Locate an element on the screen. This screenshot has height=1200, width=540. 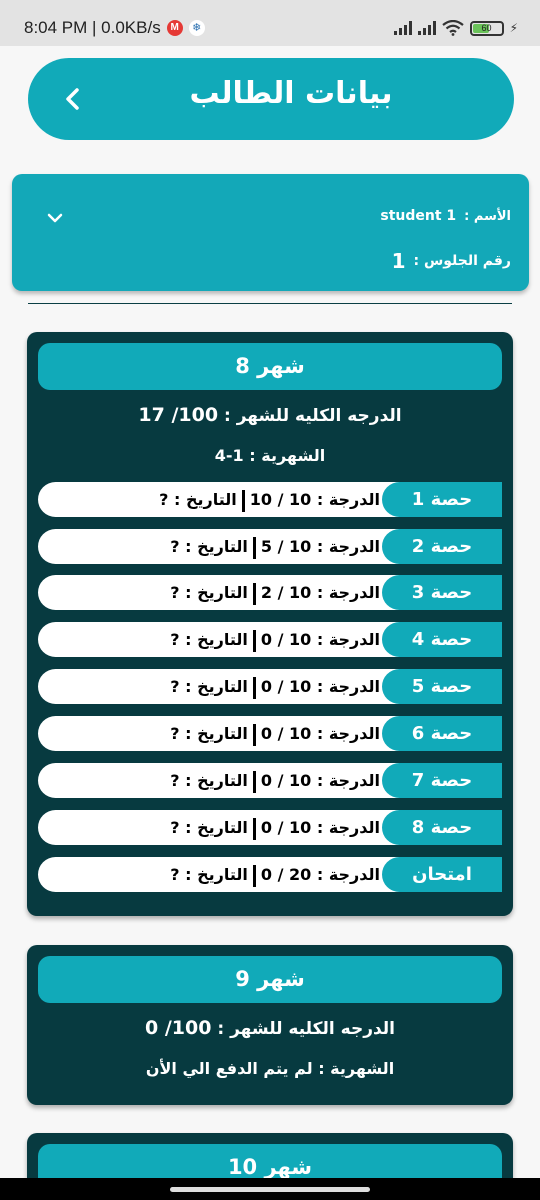
lesson-row: حصة 7 الدرجة : 10 / 0 التاريخ : ? is located at coordinates (270, 780).